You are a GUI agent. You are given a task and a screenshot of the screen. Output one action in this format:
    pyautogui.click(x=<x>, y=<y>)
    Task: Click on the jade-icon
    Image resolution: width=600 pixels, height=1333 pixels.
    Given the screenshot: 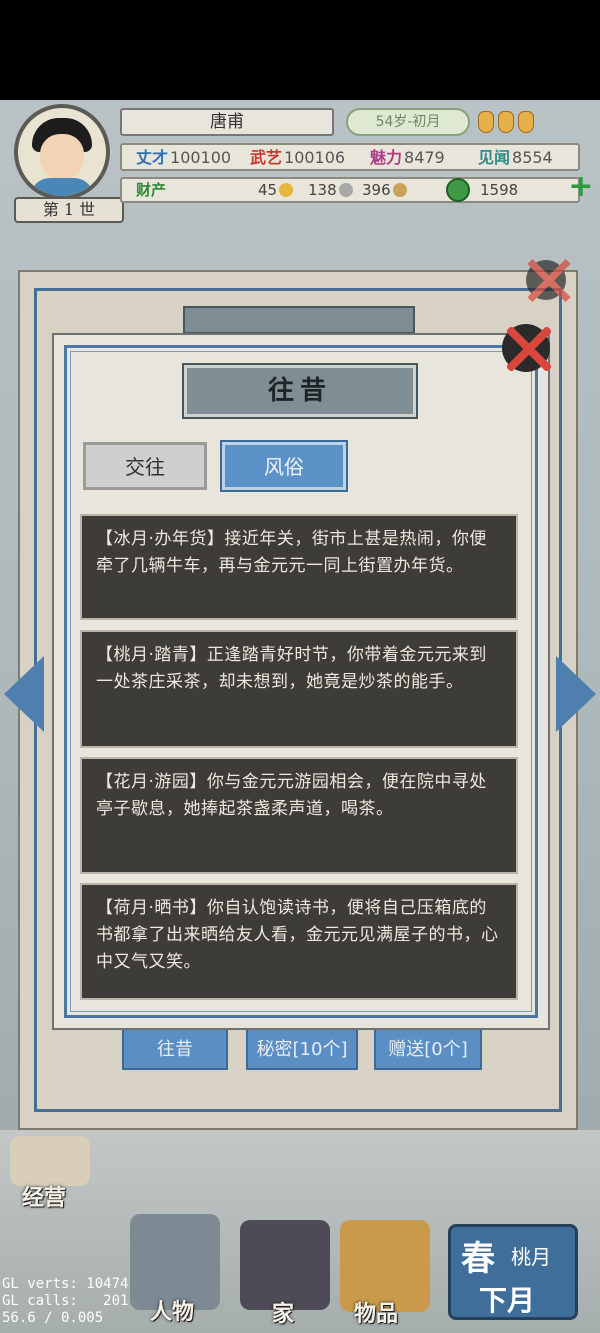 What is the action you would take?
    pyautogui.click(x=458, y=190)
    